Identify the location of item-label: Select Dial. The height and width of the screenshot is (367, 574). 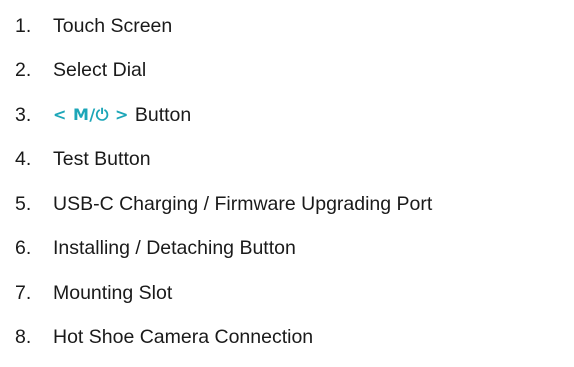
(100, 70).